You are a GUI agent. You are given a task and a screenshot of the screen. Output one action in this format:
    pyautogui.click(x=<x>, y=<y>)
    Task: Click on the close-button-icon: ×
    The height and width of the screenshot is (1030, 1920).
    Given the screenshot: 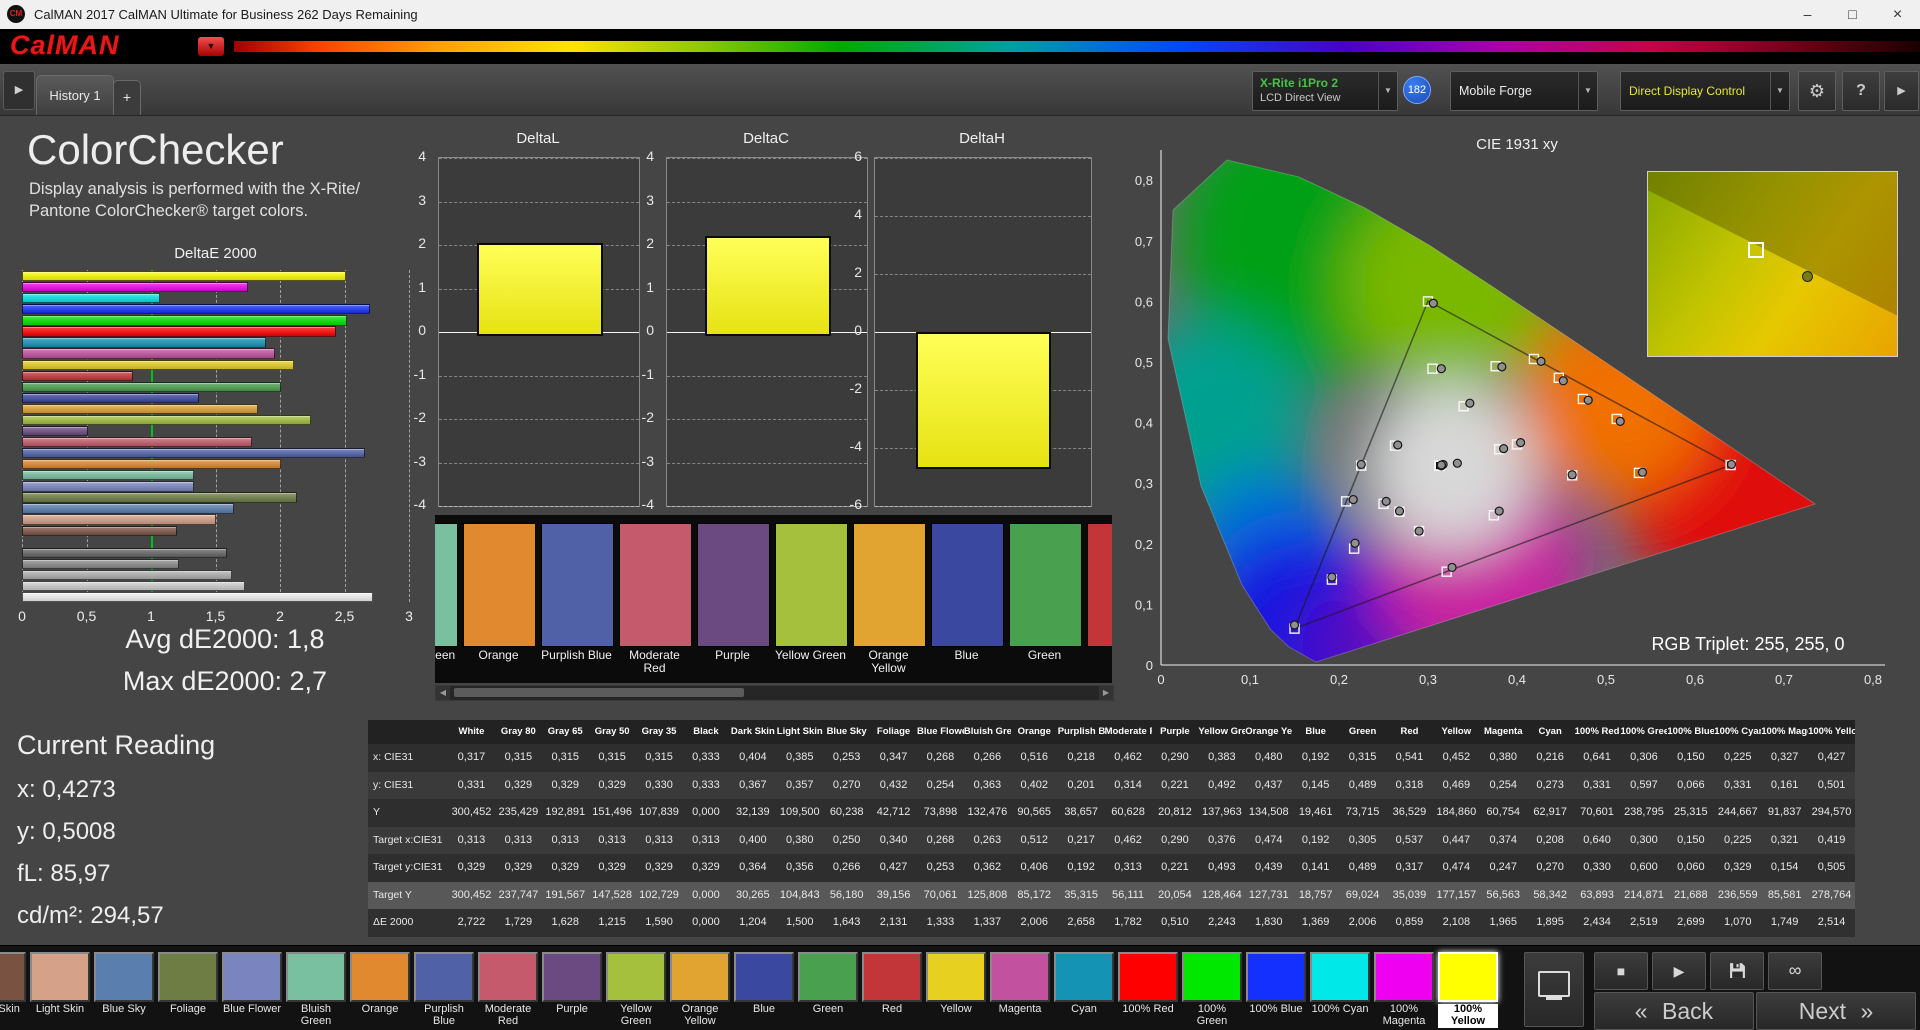 What is the action you would take?
    pyautogui.click(x=1897, y=14)
    